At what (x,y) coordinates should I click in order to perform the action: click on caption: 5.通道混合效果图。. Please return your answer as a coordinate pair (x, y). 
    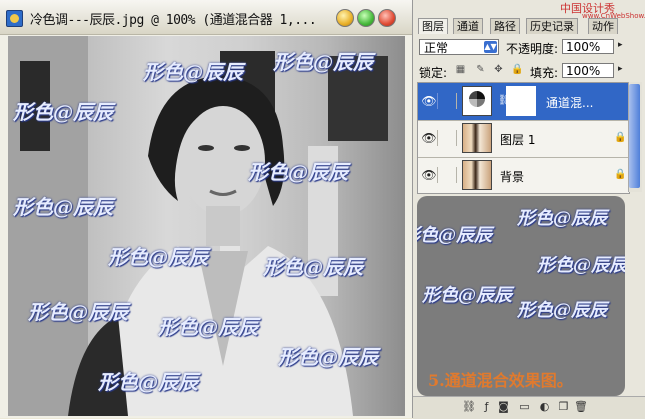
    Looking at the image, I should click on (500, 380).